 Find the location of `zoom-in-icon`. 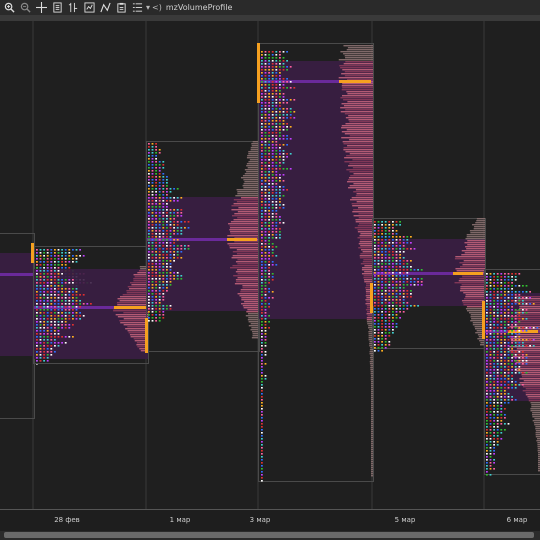

zoom-in-icon is located at coordinates (9, 7).